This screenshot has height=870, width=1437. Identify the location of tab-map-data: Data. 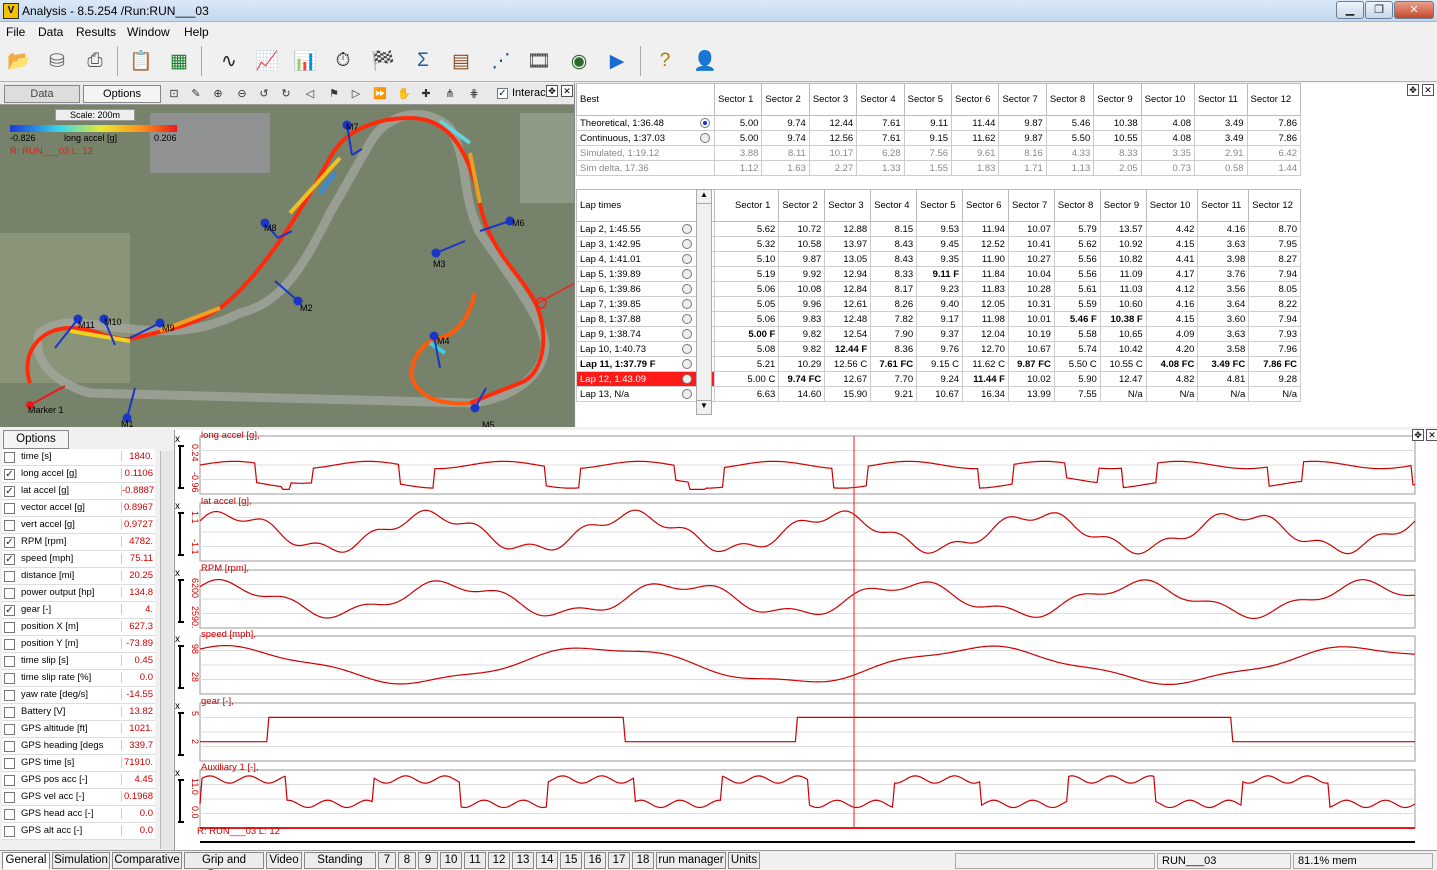
(42, 94).